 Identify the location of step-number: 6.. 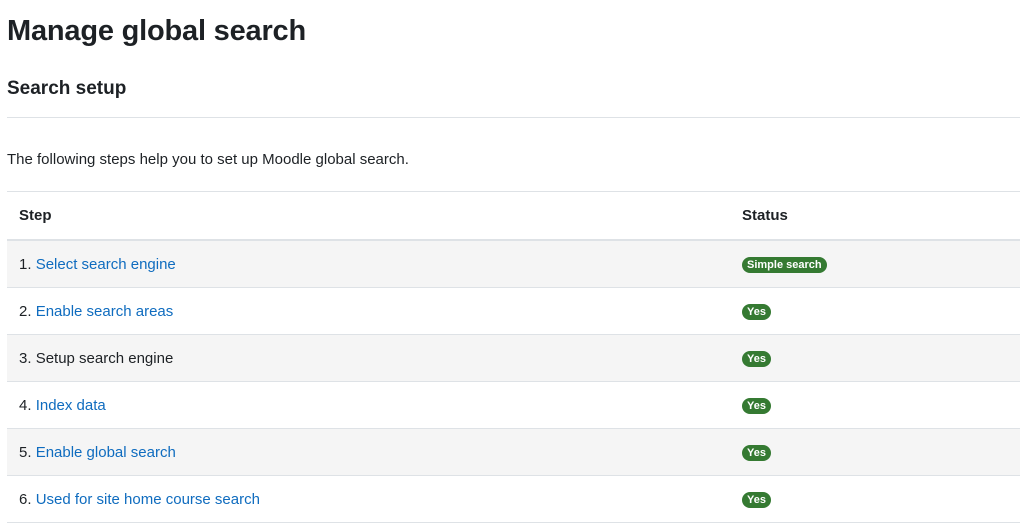
(25, 499).